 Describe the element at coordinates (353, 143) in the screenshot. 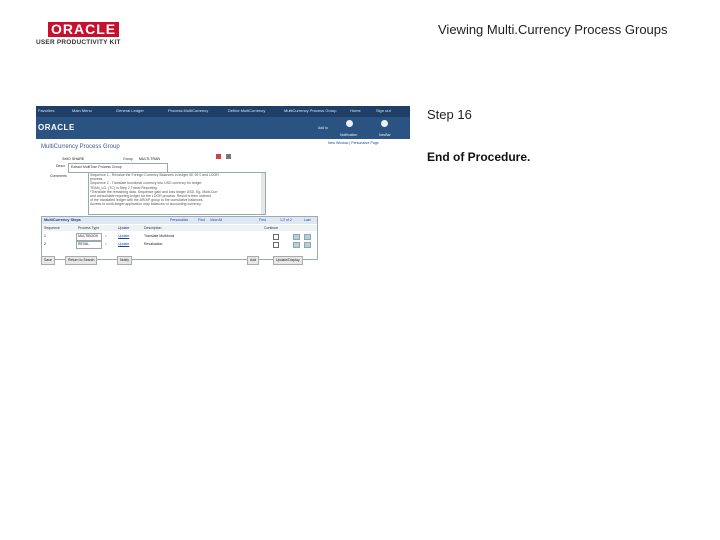

I see `page-links: New Window | Personalize Page` at that location.